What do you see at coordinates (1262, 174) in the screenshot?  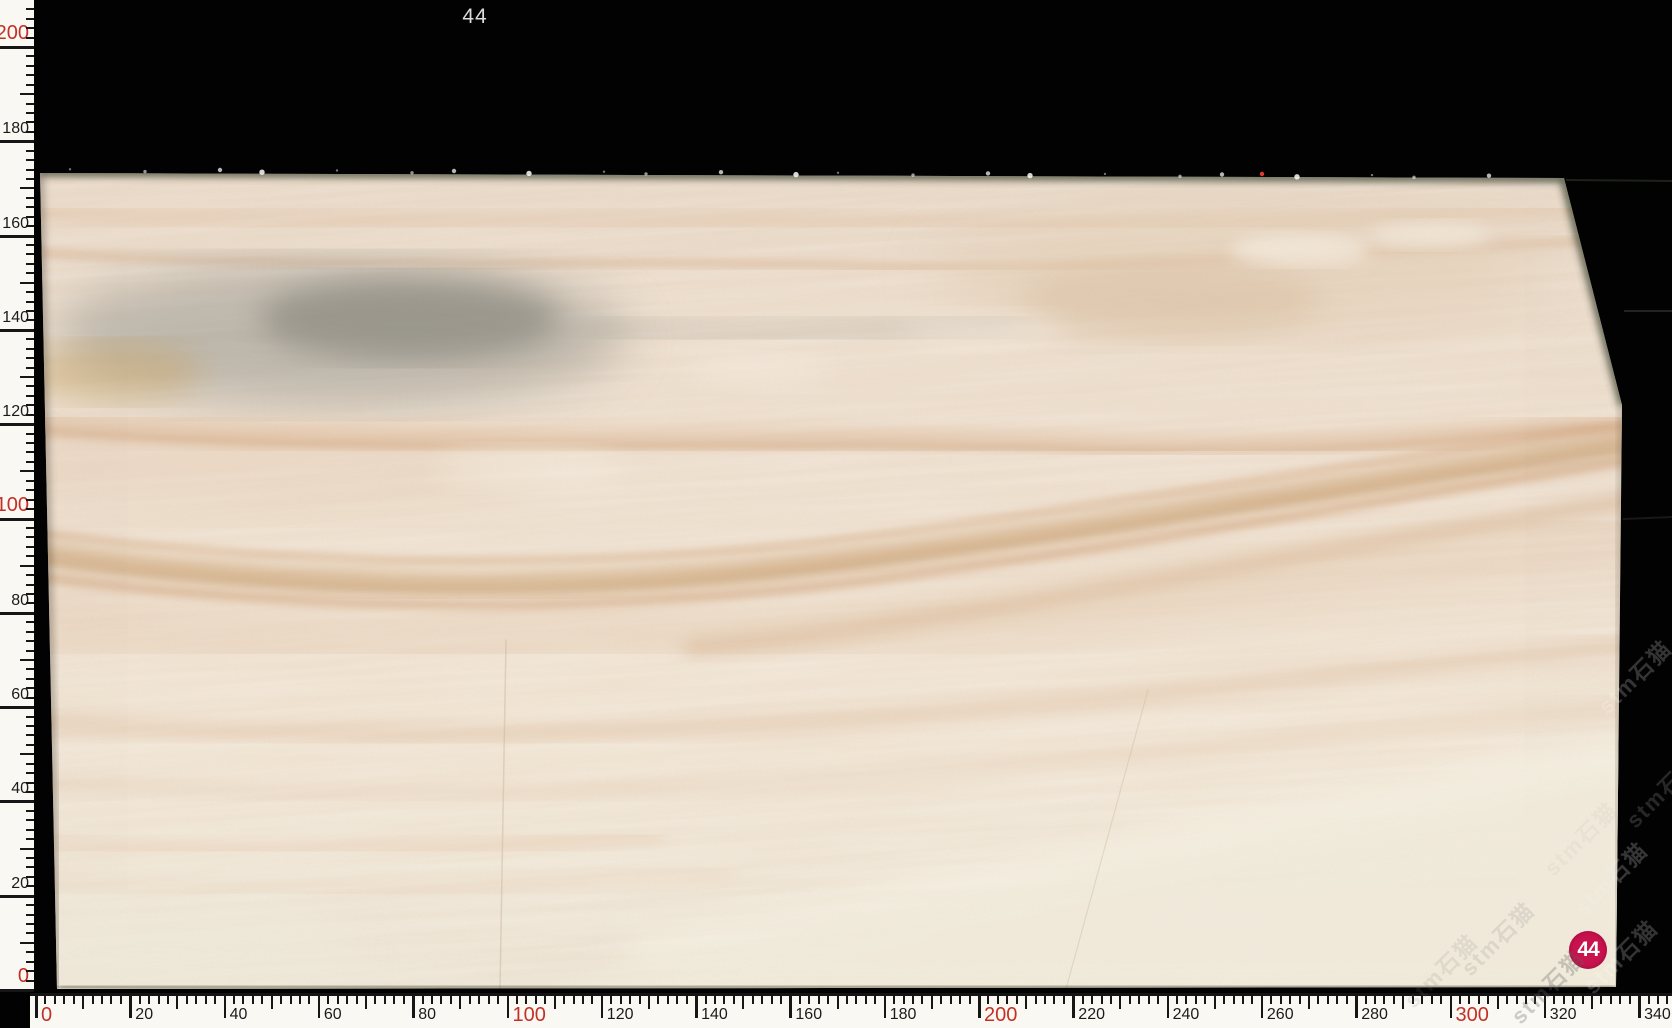 I see `edge-red-mark` at bounding box center [1262, 174].